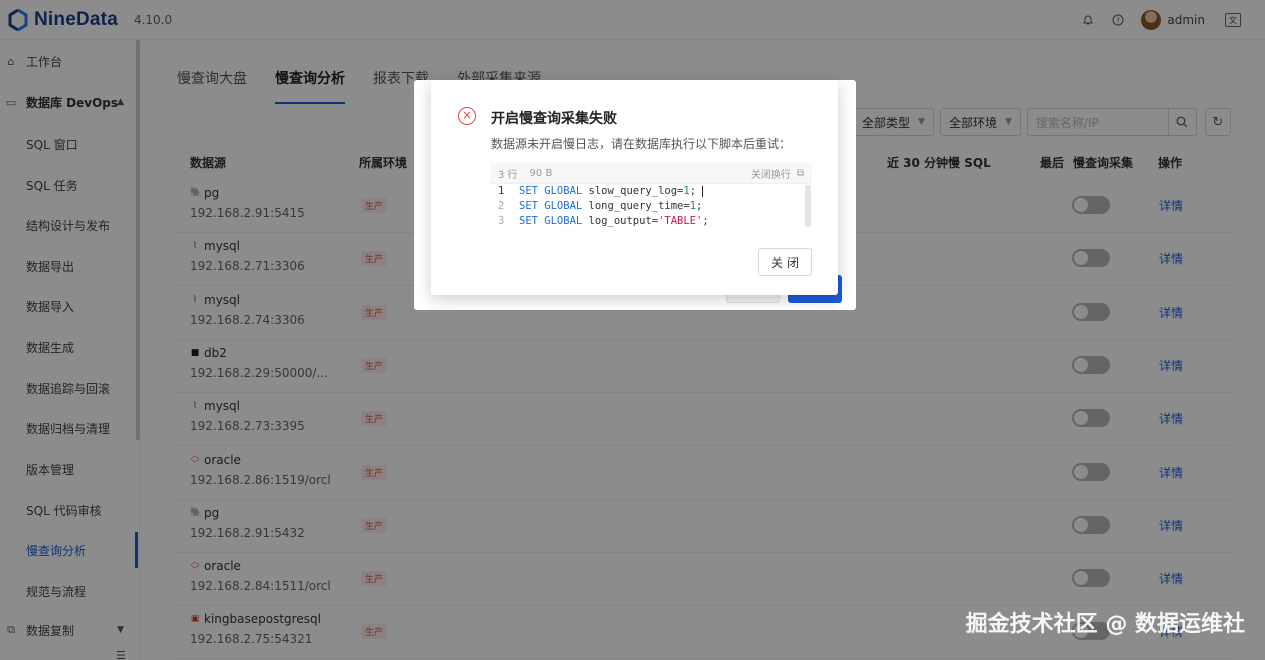 The image size is (1265, 660). I want to click on code-line: 2 SET GLOBAL long_query_time=1;, so click(646, 206).